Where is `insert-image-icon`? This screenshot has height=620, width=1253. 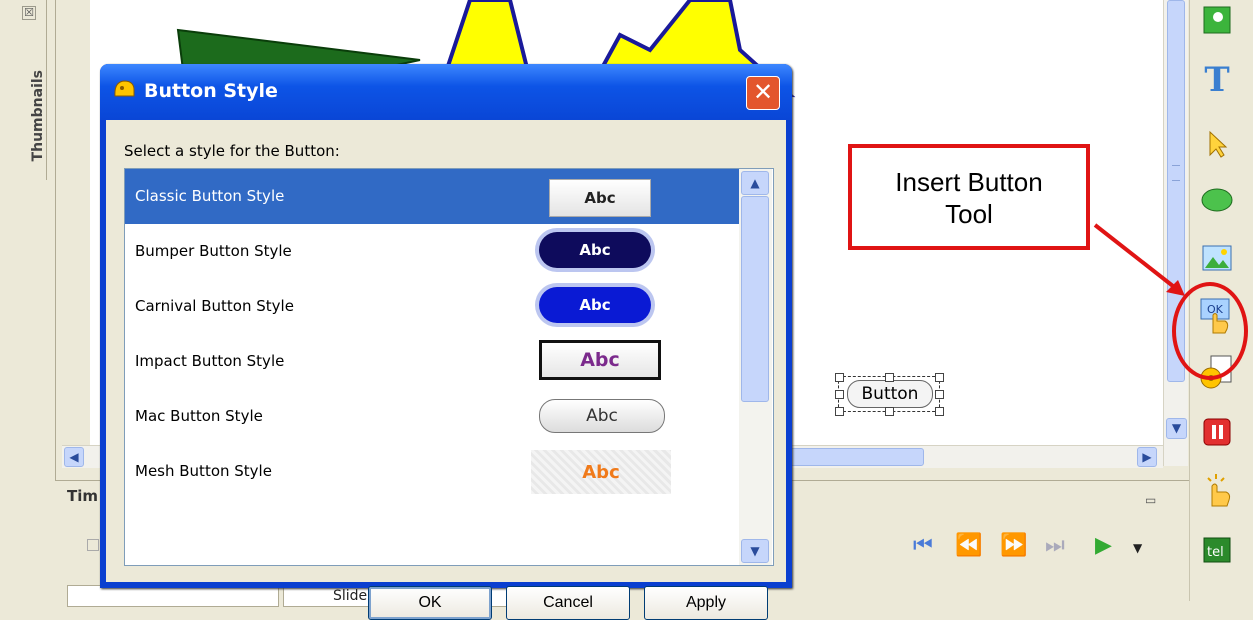
insert-image-icon is located at coordinates (1217, 20).